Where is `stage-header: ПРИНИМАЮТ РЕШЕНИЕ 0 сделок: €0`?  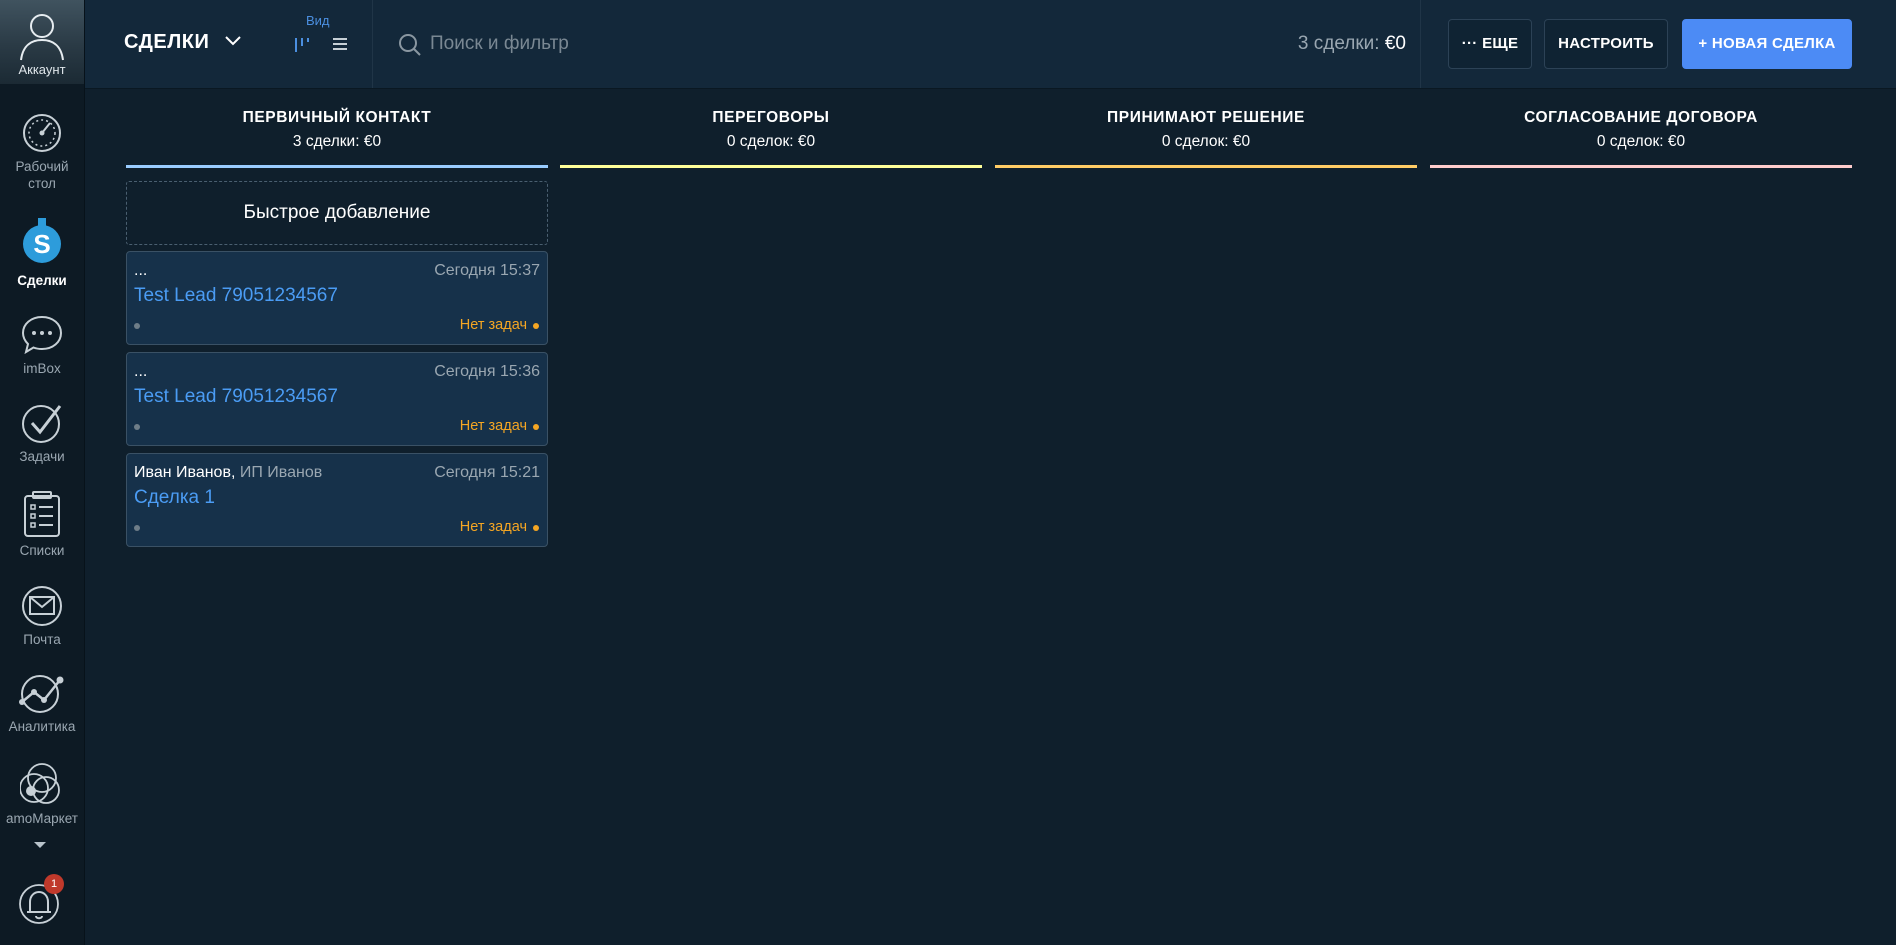 stage-header: ПРИНИМАЮТ РЕШЕНИЕ 0 сделок: €0 is located at coordinates (1206, 126).